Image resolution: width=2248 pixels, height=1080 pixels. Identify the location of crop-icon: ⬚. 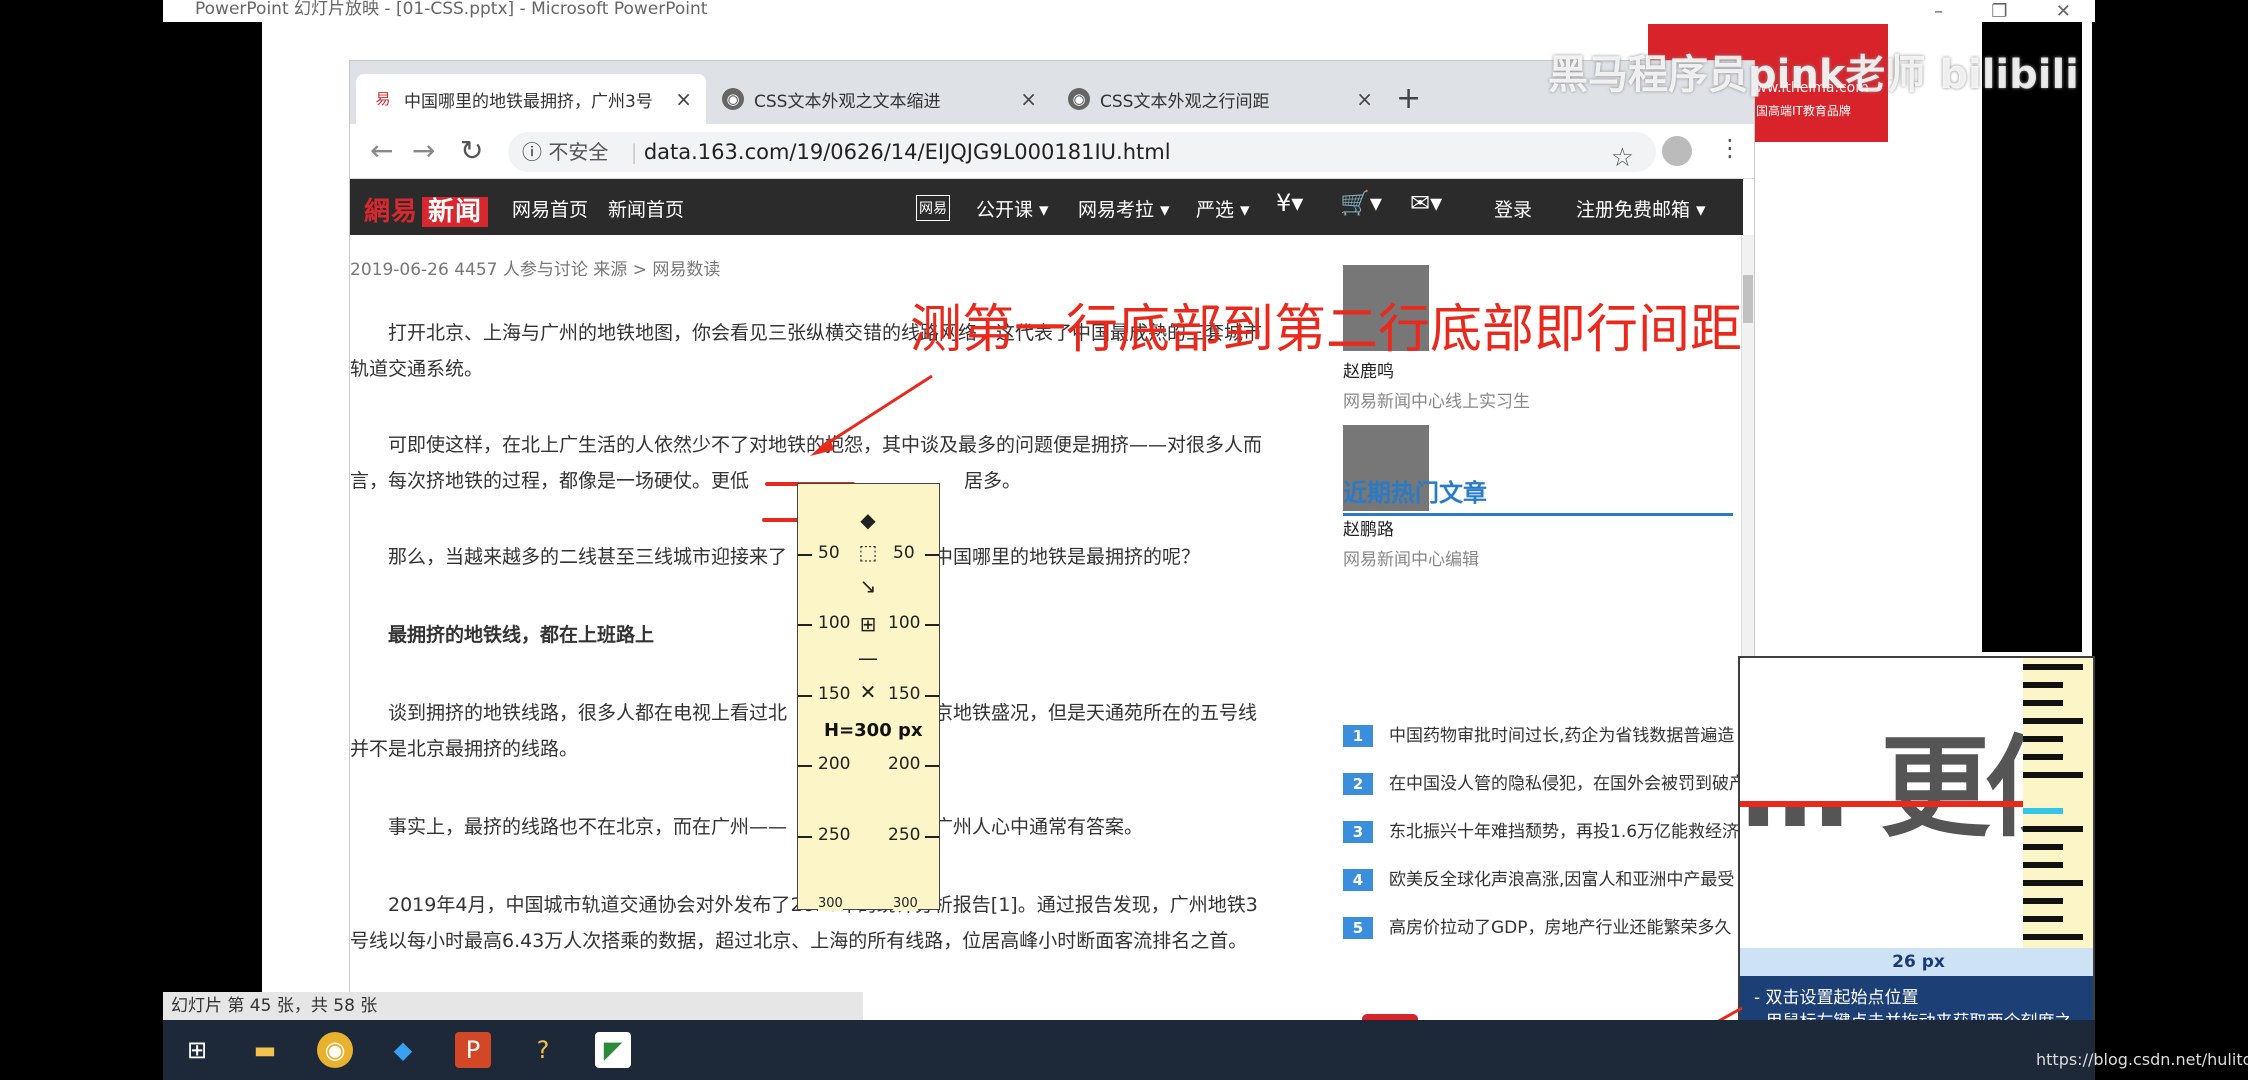
(868, 552).